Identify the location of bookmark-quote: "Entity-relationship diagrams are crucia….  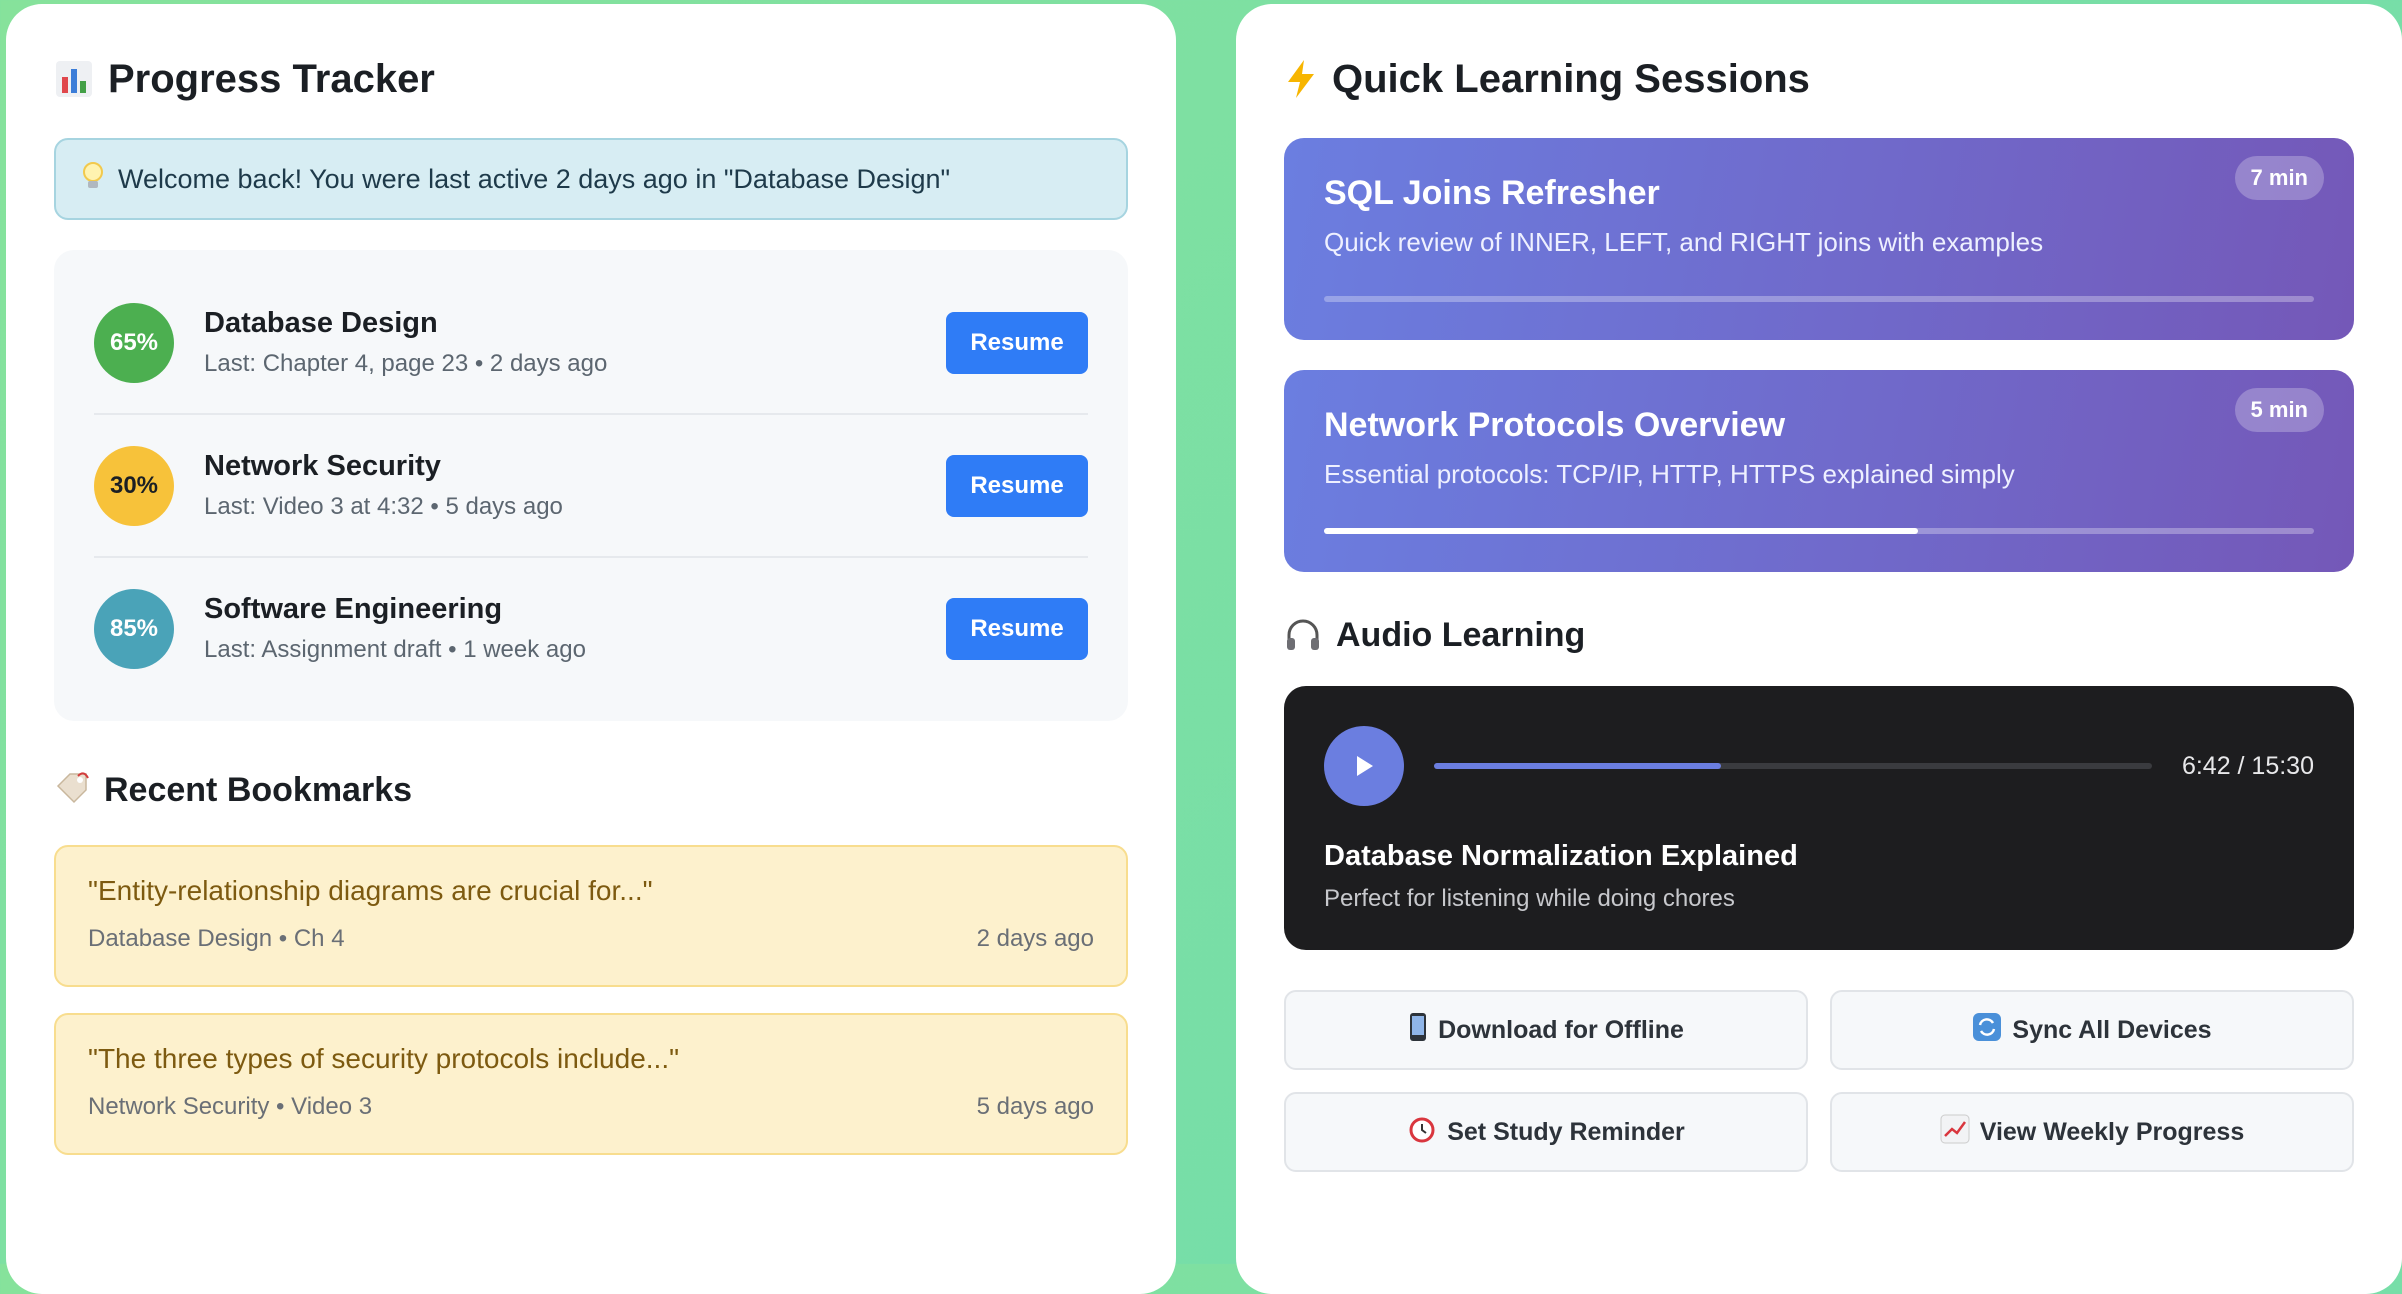
(370, 890).